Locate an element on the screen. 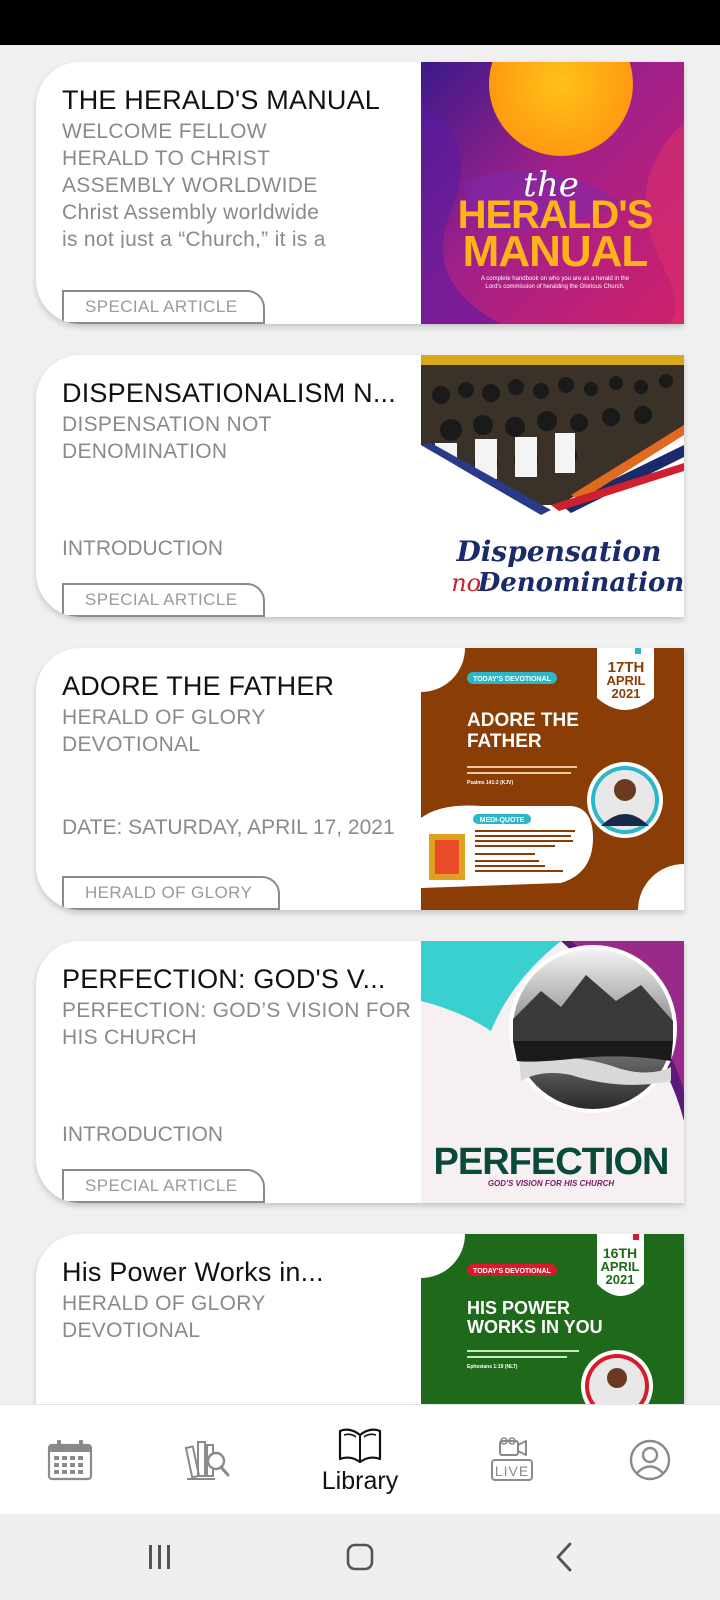  back-icon is located at coordinates (564, 1557).